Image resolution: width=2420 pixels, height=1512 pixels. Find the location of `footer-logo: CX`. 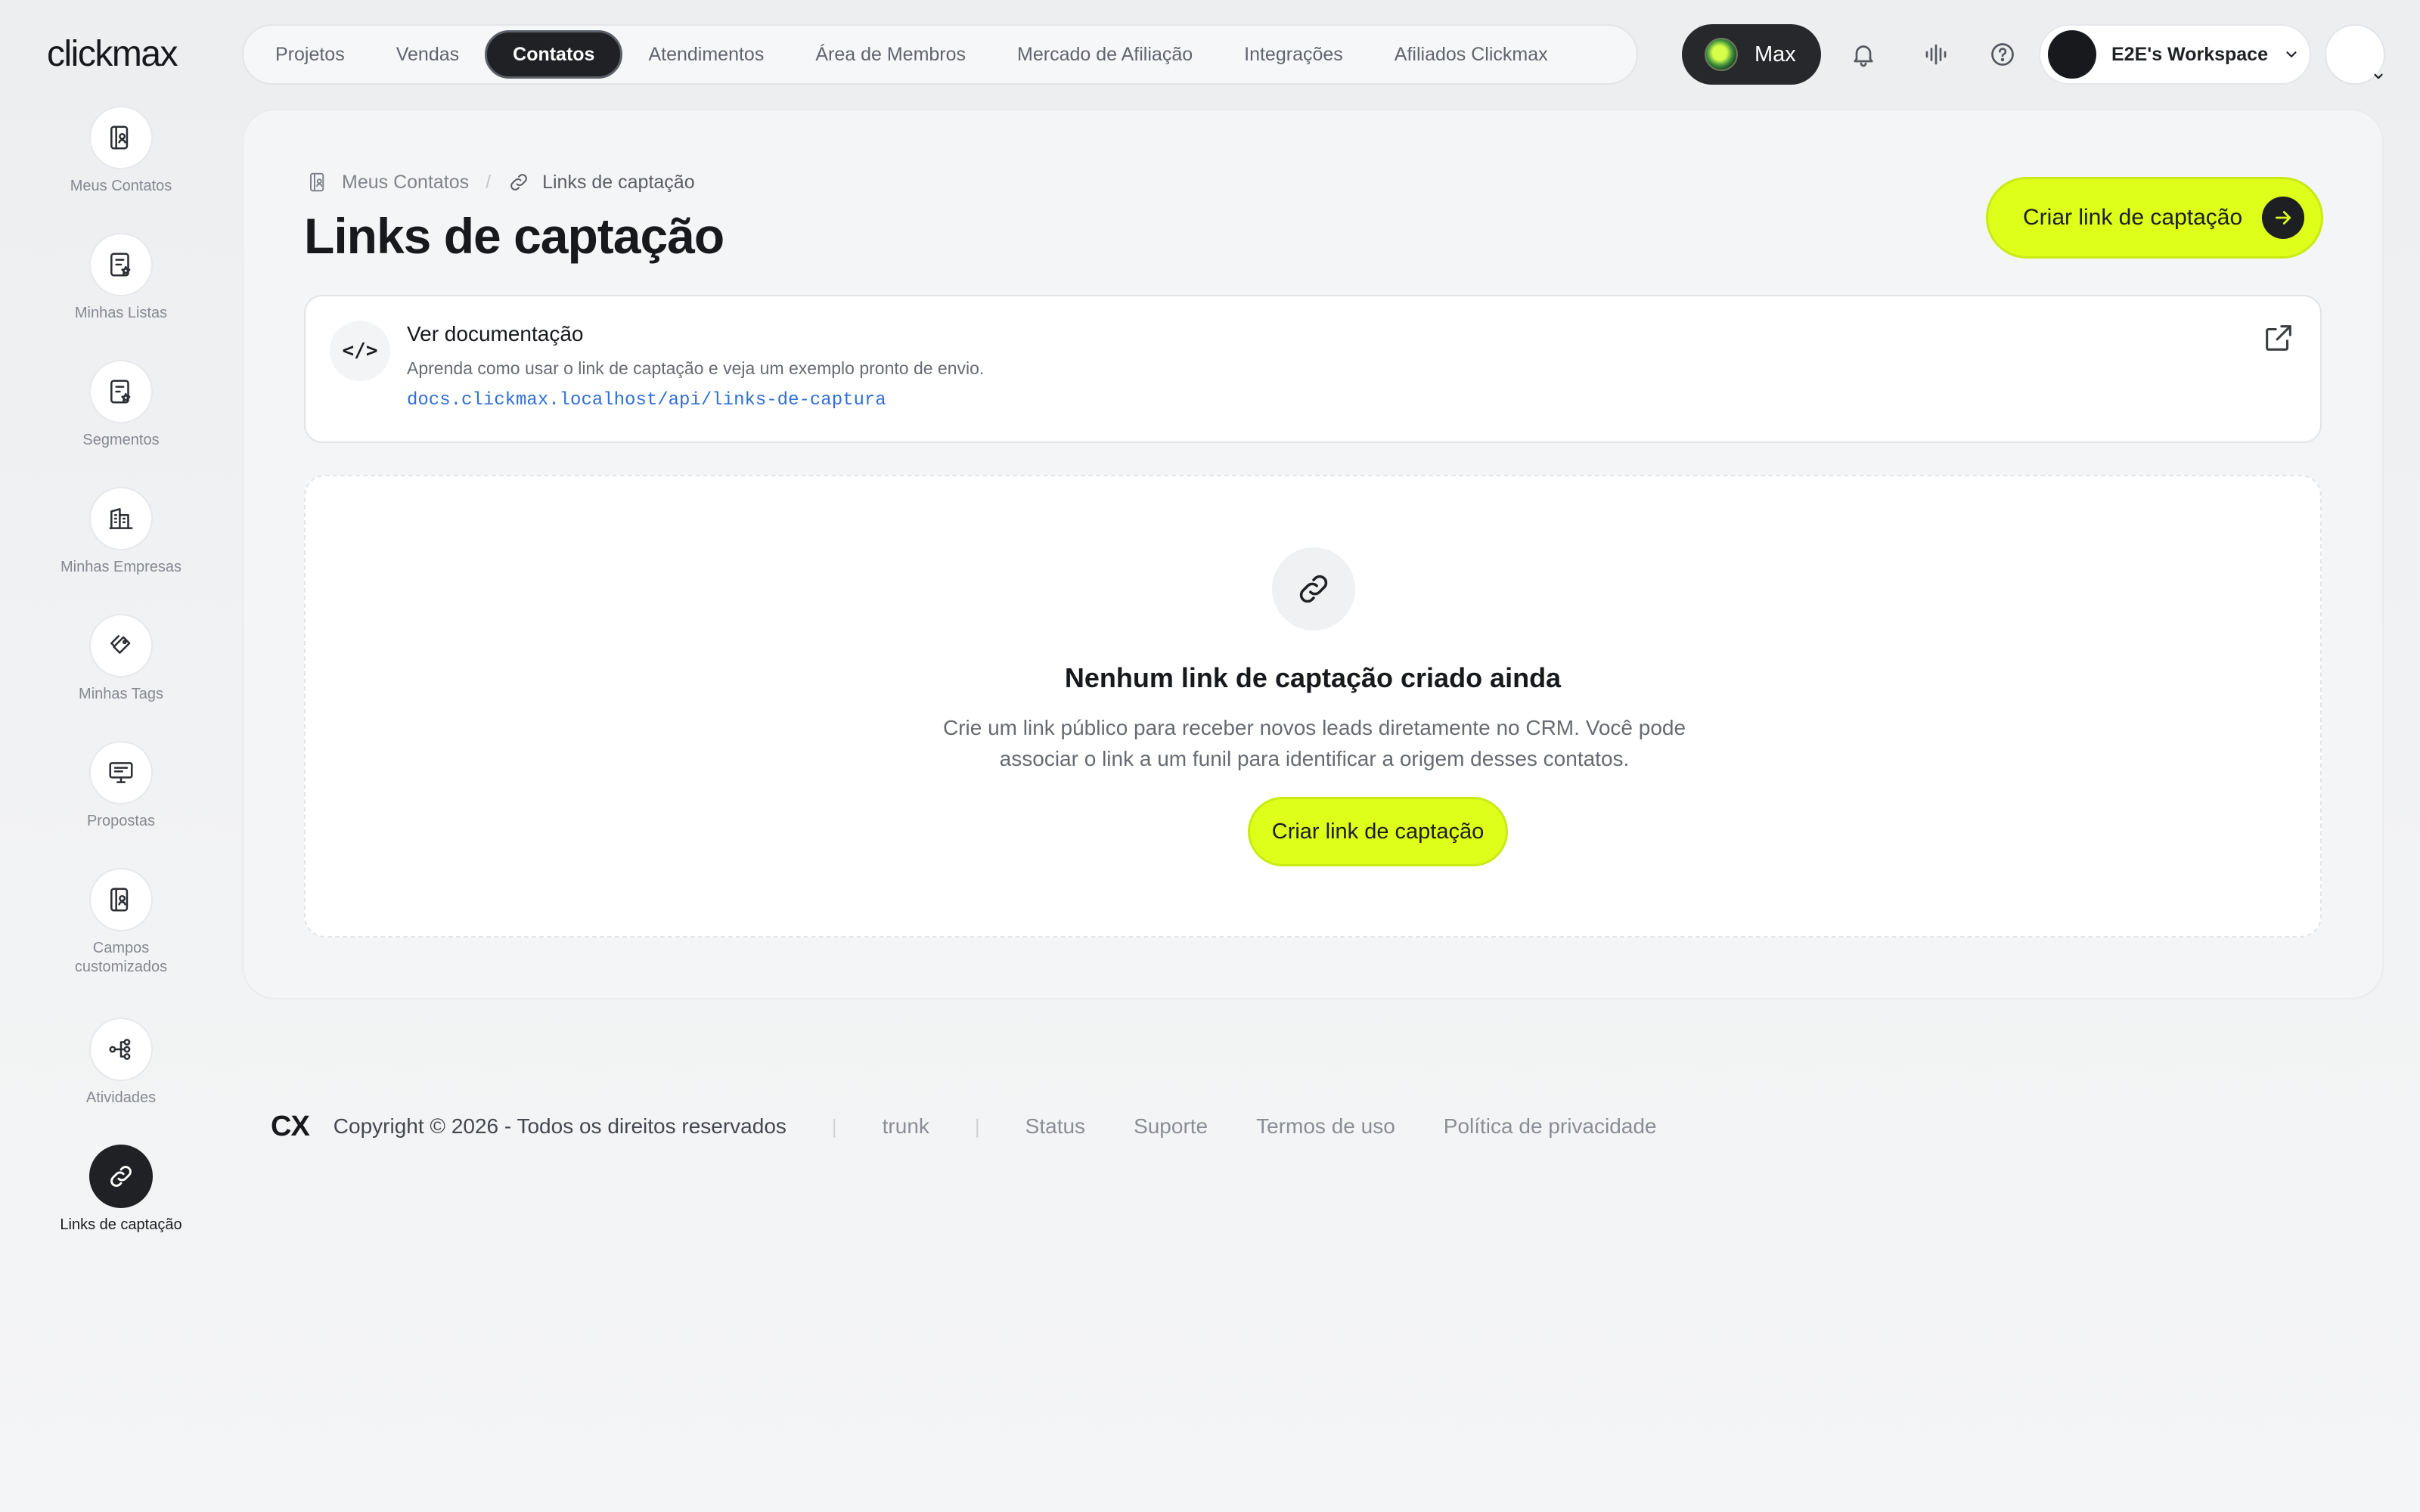

footer-logo: CX is located at coordinates (290, 1126).